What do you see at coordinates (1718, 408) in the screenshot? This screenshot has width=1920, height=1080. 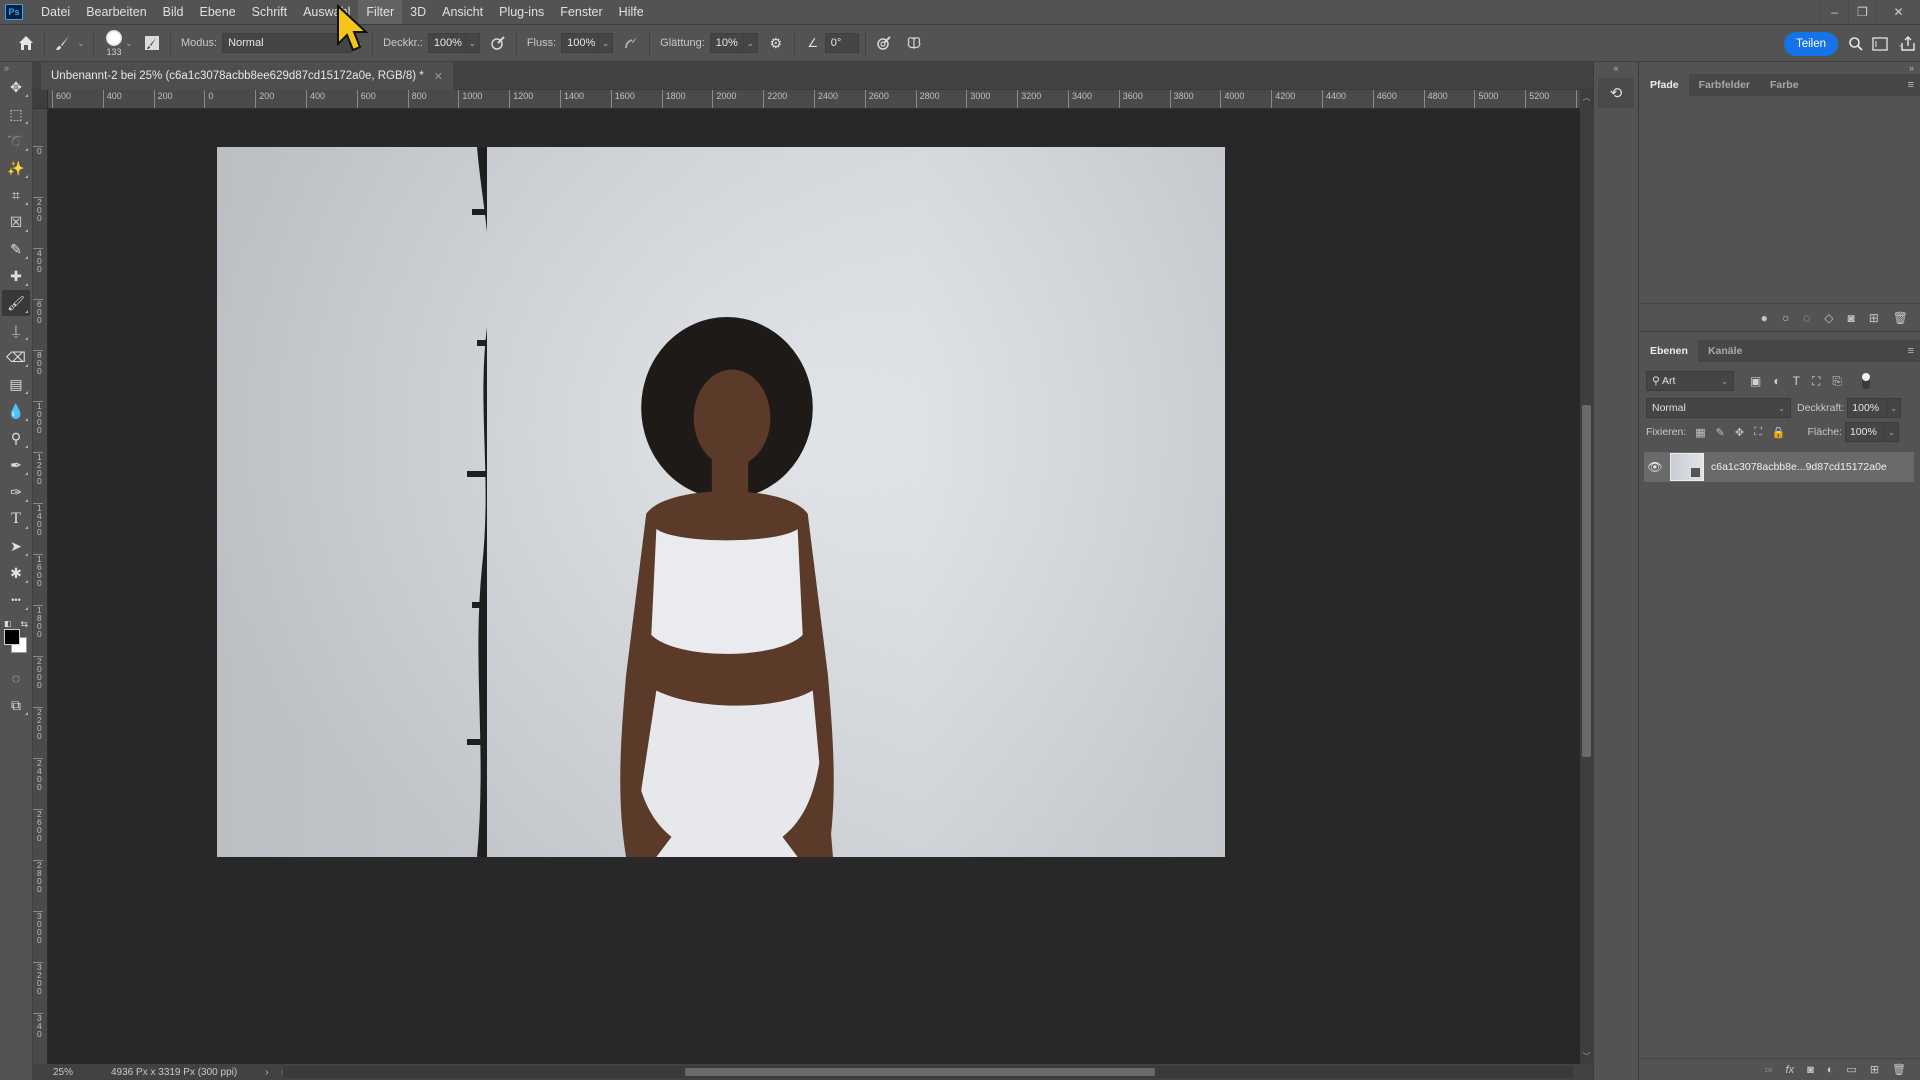 I see `blend-mode-select: Normal ⌄` at bounding box center [1718, 408].